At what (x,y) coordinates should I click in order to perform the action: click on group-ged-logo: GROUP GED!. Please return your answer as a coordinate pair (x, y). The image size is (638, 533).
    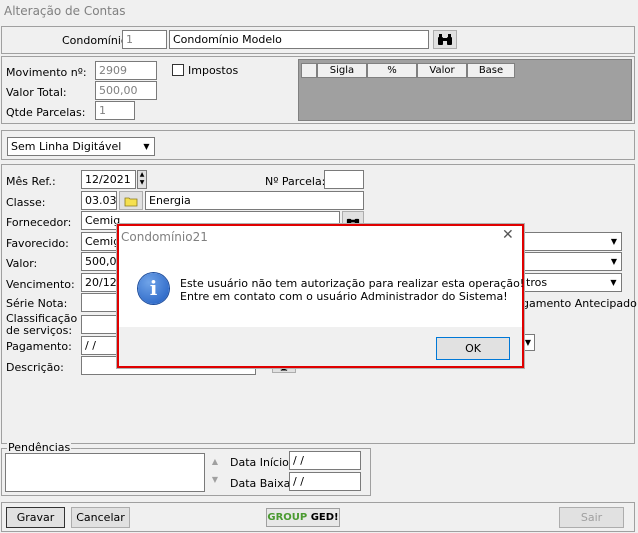
    Looking at the image, I should click on (303, 517).